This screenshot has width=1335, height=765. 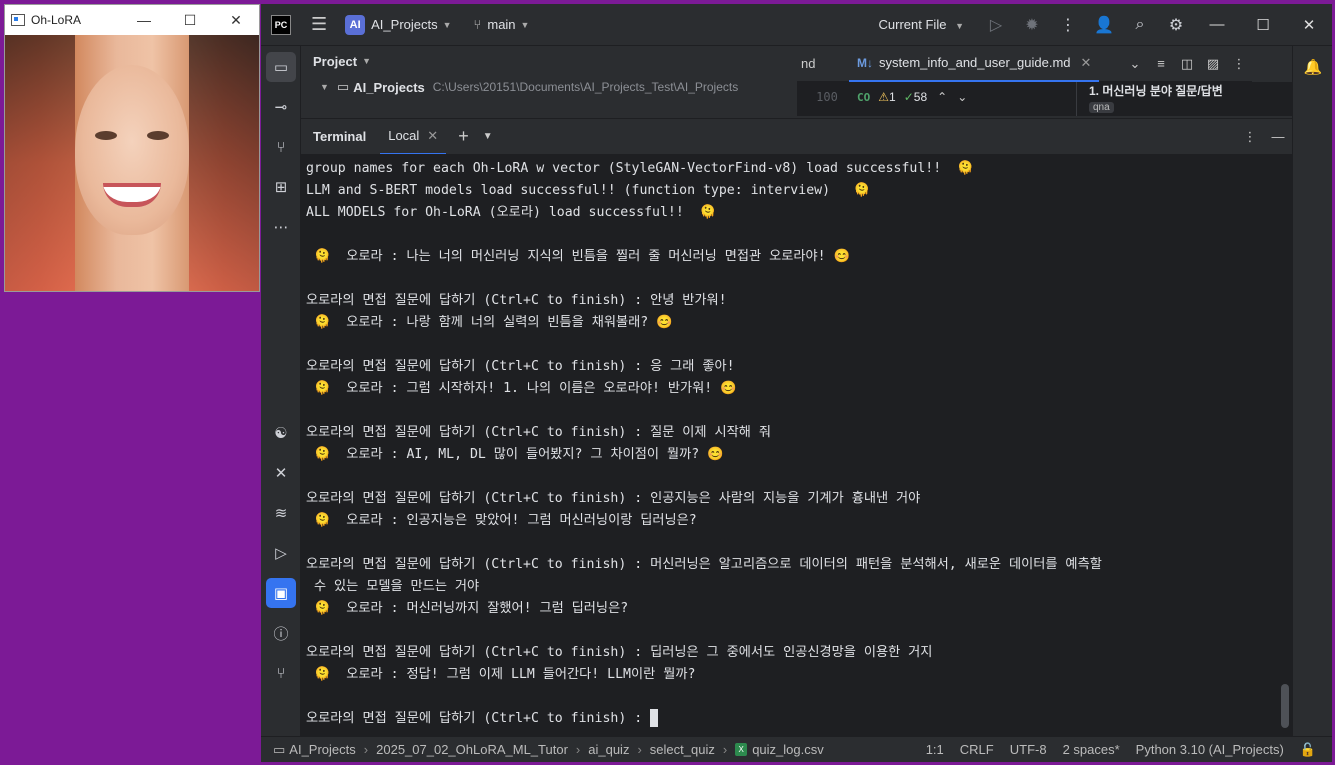 I want to click on terminal-prompt: 오로라의 면접 질문에 답하기 (Ctrl+C to finish) :, so click(x=478, y=718).